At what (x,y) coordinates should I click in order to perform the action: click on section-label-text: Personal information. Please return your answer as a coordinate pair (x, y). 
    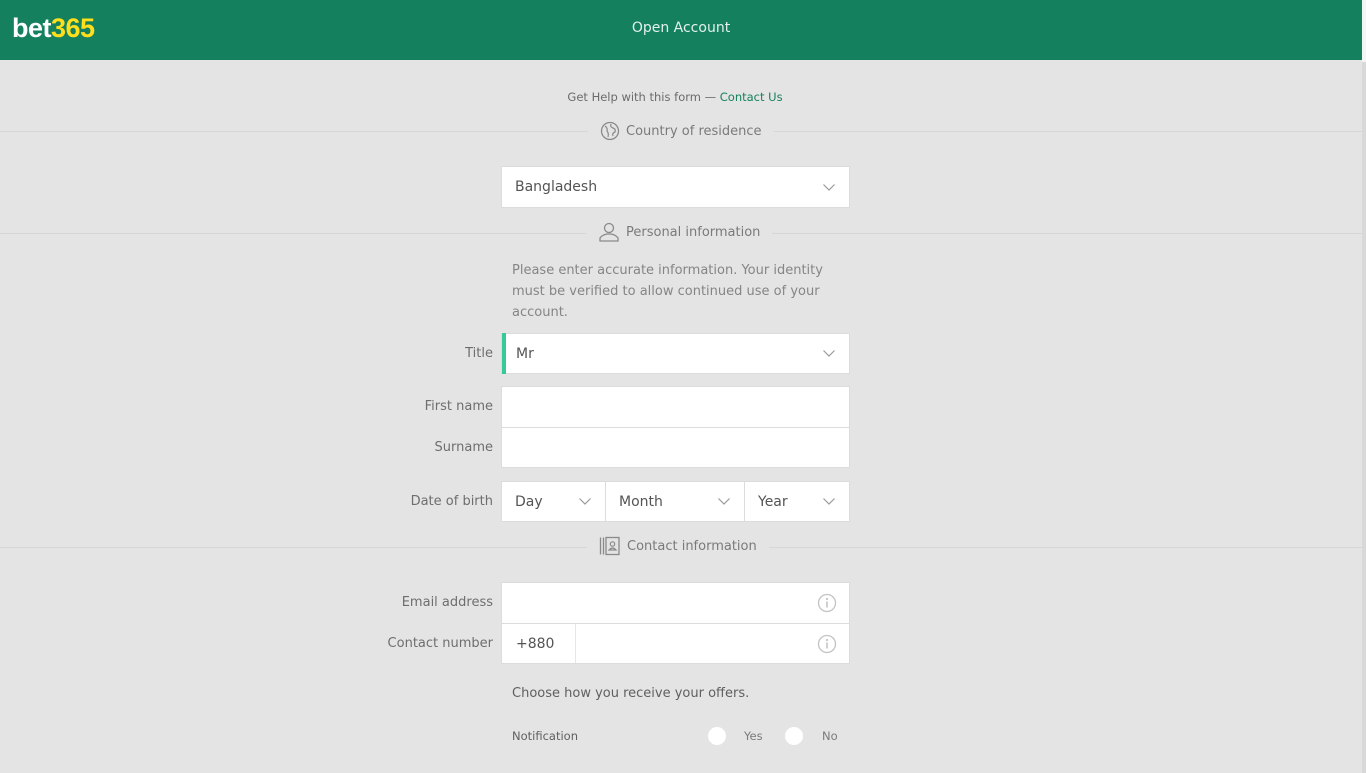
    Looking at the image, I should click on (693, 232).